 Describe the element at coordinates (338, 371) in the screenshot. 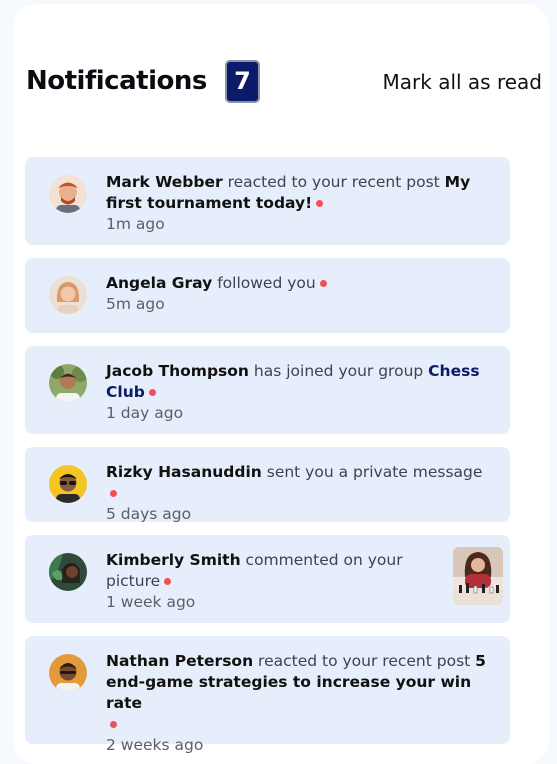

I see `notification-action: has joined your group` at that location.